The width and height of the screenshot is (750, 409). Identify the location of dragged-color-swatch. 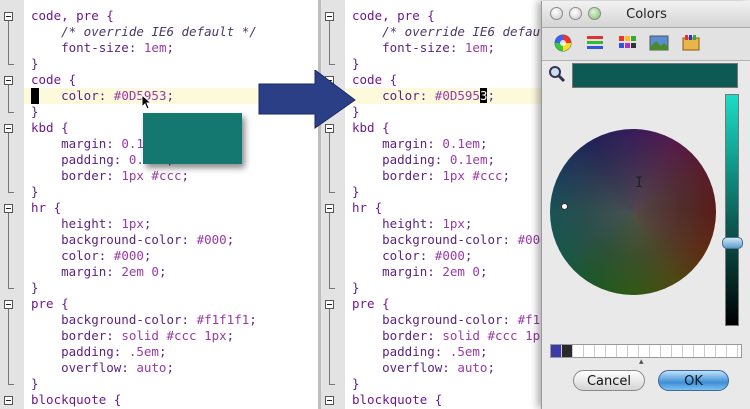
(192, 138).